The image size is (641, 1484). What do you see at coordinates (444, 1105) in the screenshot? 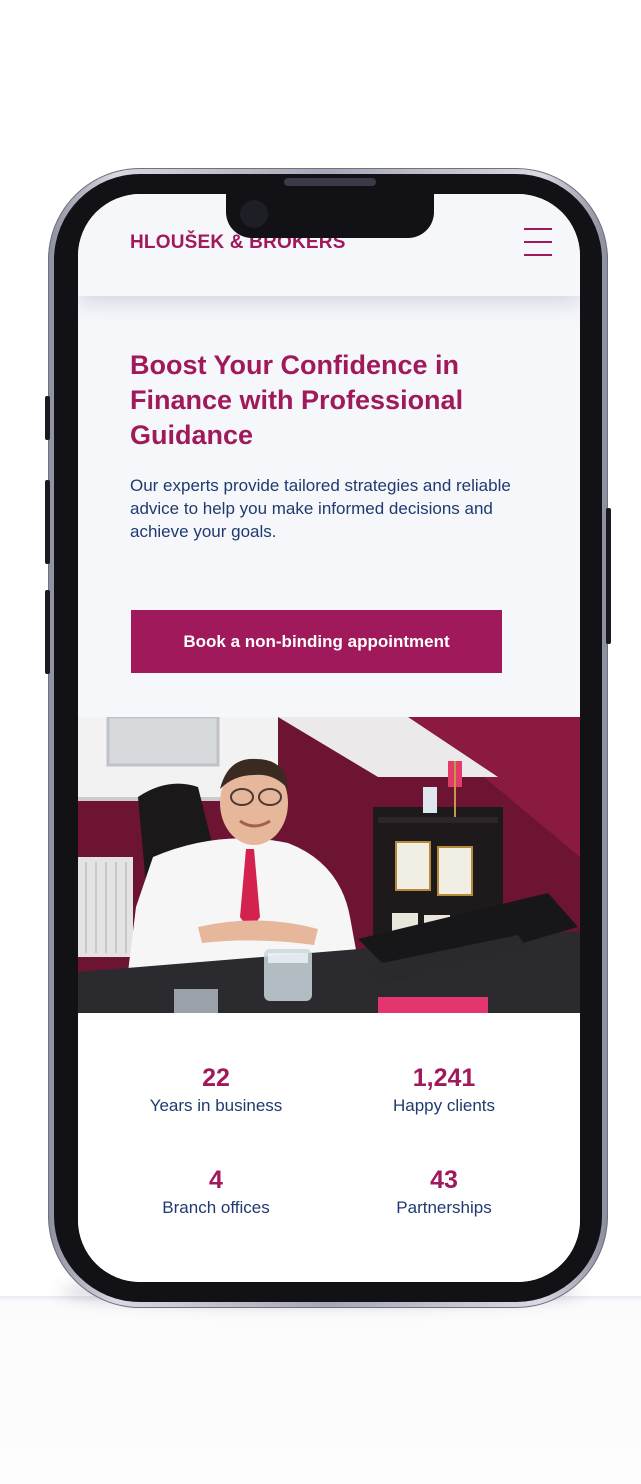
I see `stat-label: Happy clients` at bounding box center [444, 1105].